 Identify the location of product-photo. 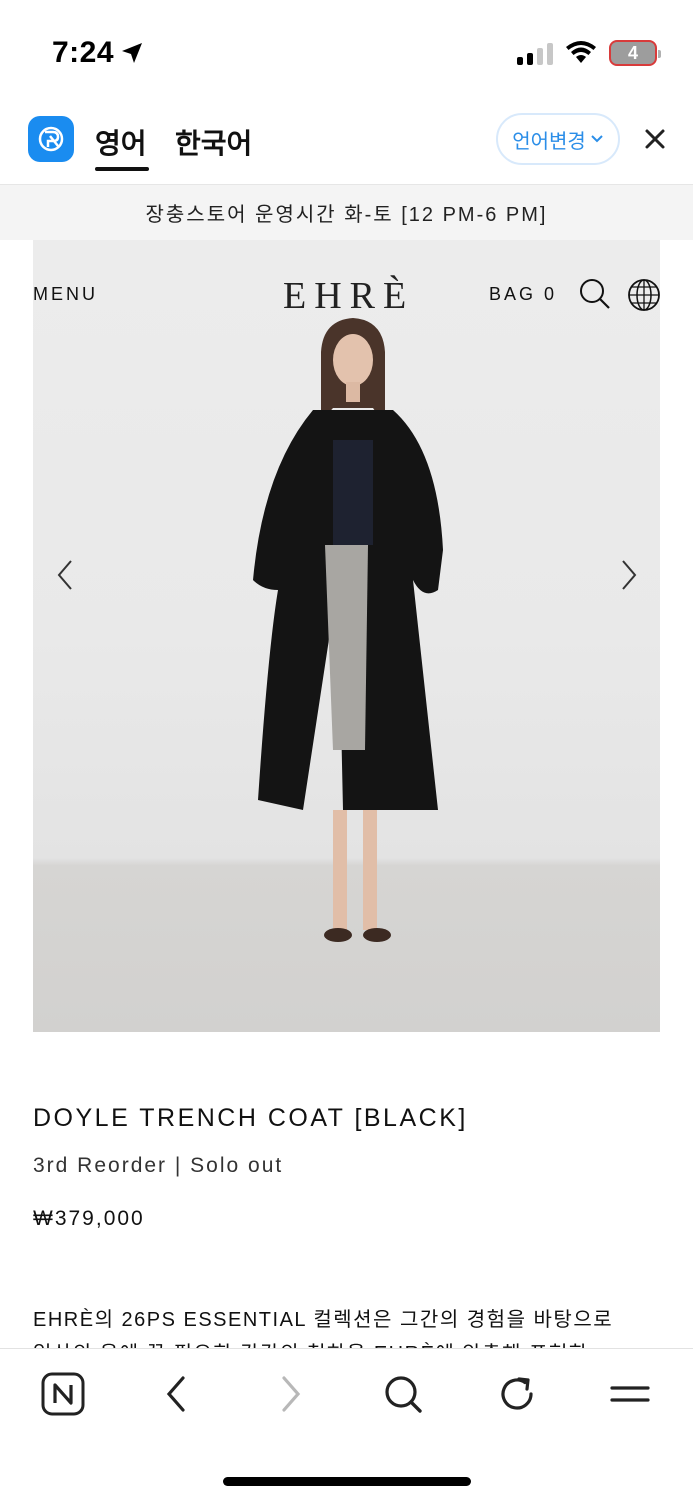
(348, 630).